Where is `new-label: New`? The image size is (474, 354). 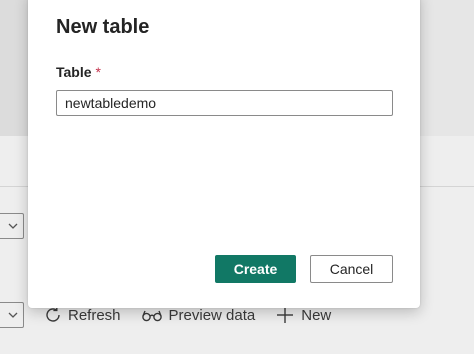 new-label: New is located at coordinates (316, 315).